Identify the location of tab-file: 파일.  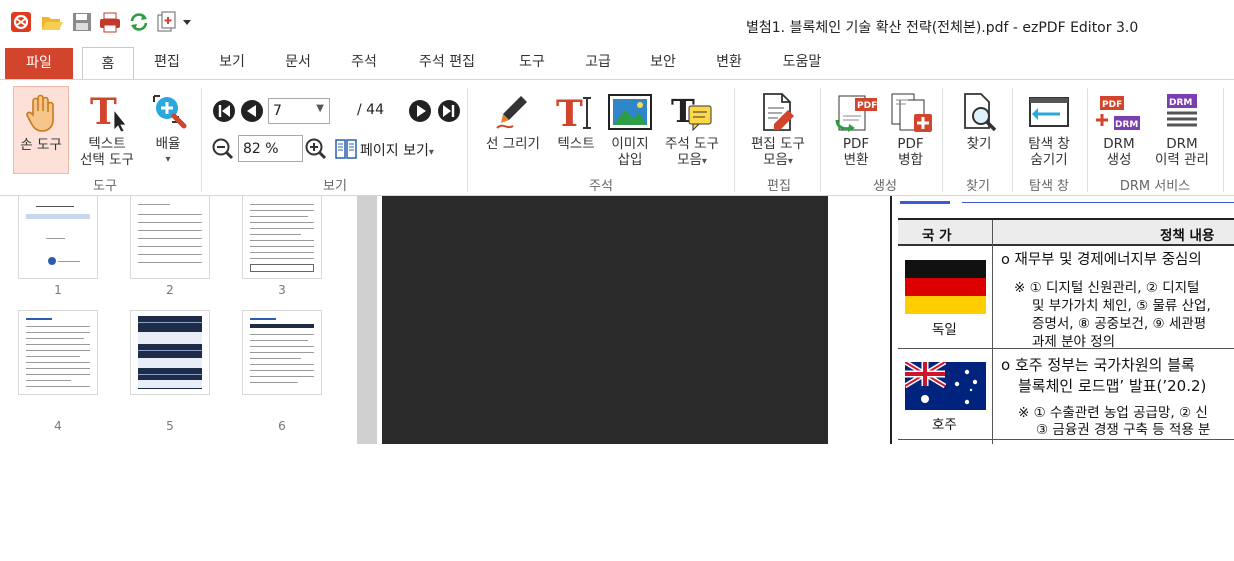
(39, 63).